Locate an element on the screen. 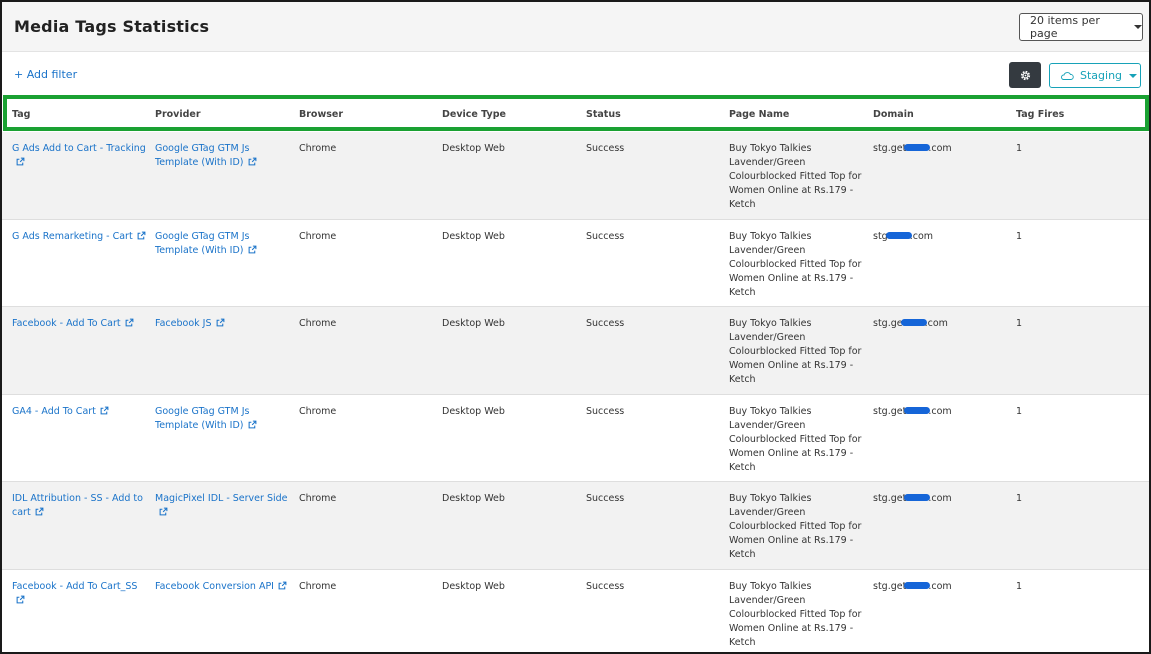 The width and height of the screenshot is (1151, 654). tag-link: G Ads Add to Cart - Tracking is located at coordinates (79, 148).